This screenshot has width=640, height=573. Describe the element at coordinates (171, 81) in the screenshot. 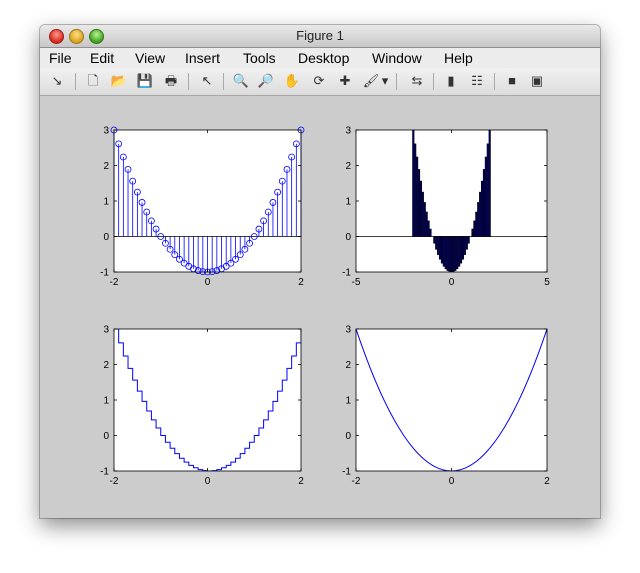

I see `print-icon: 🖶` at that location.